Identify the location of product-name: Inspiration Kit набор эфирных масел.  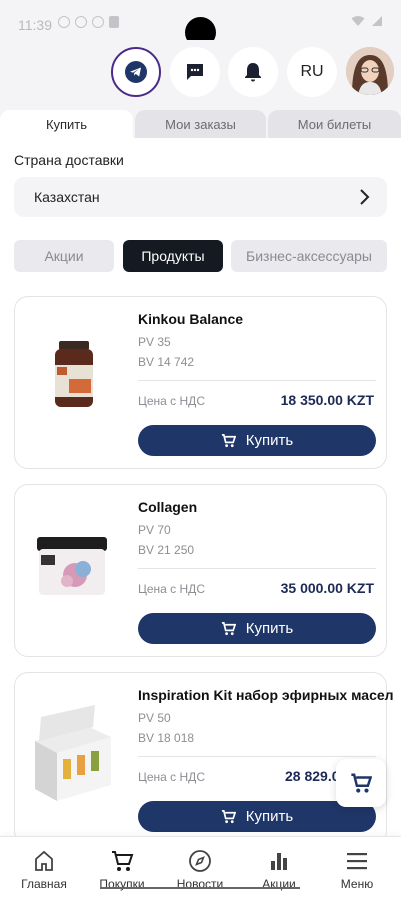
(266, 695).